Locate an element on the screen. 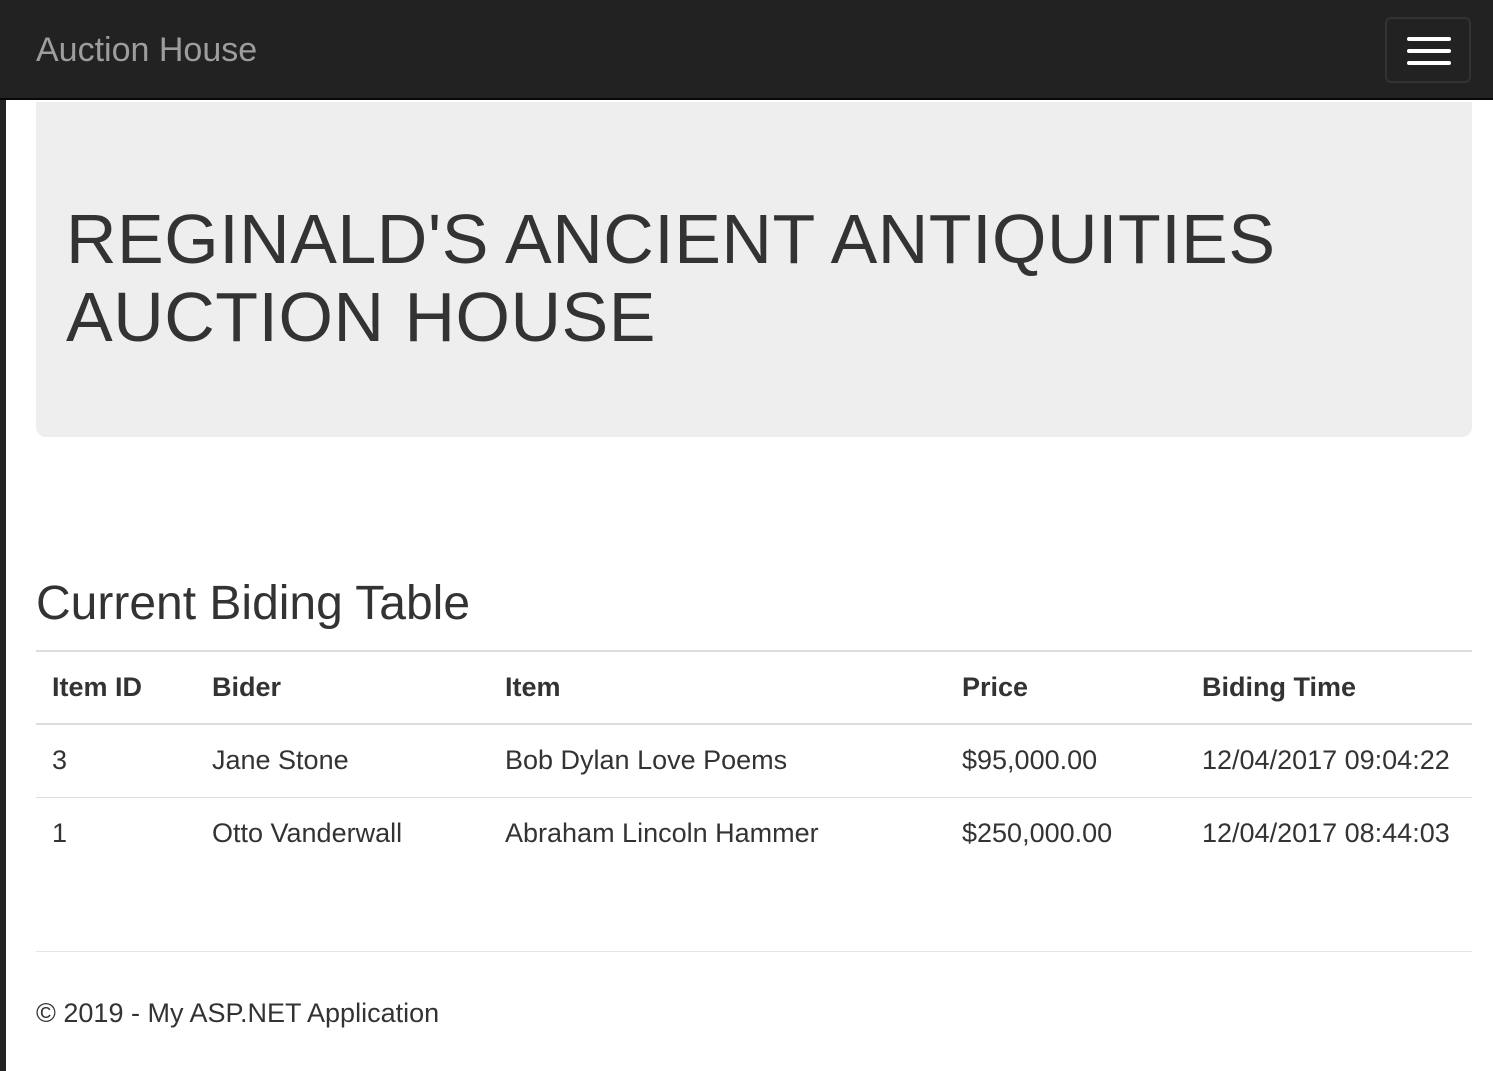 The width and height of the screenshot is (1493, 1071). column-header-price: Price is located at coordinates (995, 687).